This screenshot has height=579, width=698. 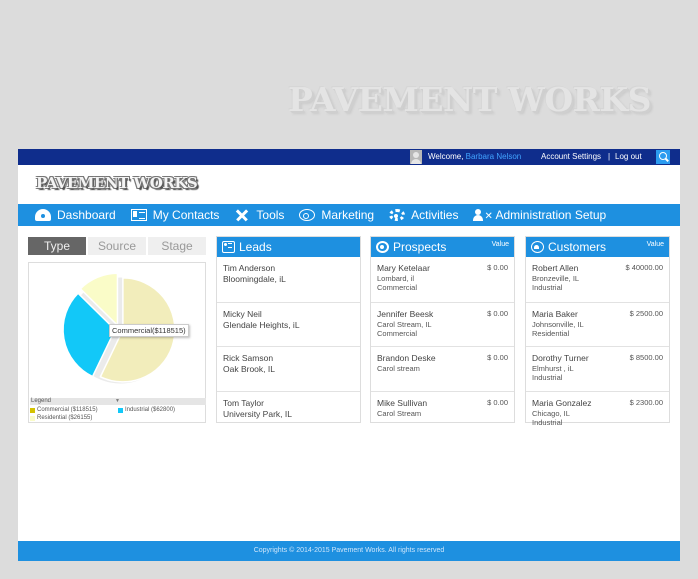 I want to click on nav-marketing: Marketing, so click(x=336, y=215).